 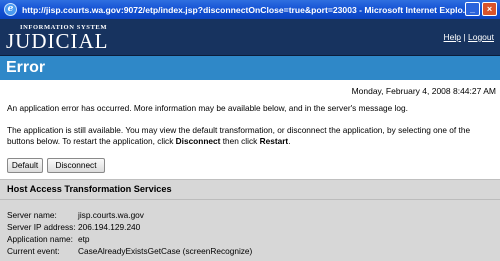 What do you see at coordinates (198, 141) in the screenshot?
I see `instructions-disconnect-word: Disconnect` at bounding box center [198, 141].